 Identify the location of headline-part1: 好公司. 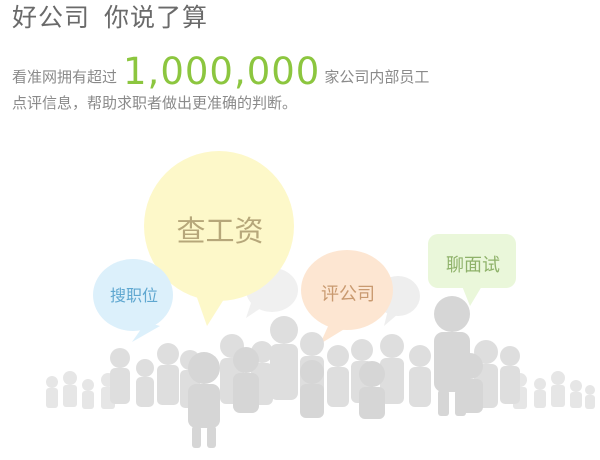
(51, 17).